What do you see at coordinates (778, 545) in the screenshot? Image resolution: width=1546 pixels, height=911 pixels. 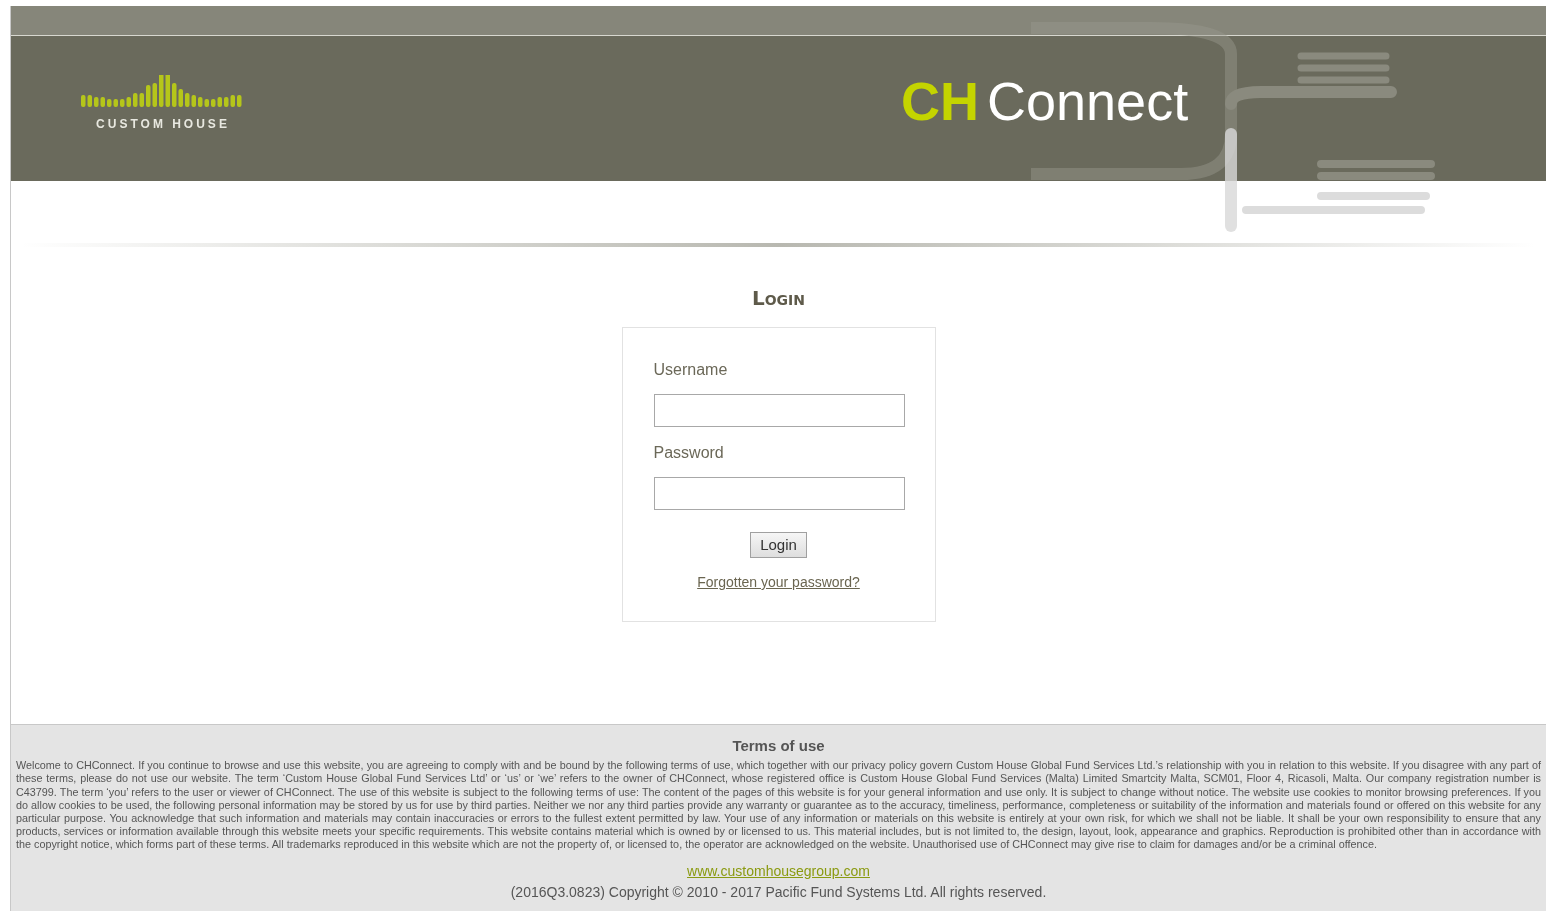 I see `login-button: Login` at bounding box center [778, 545].